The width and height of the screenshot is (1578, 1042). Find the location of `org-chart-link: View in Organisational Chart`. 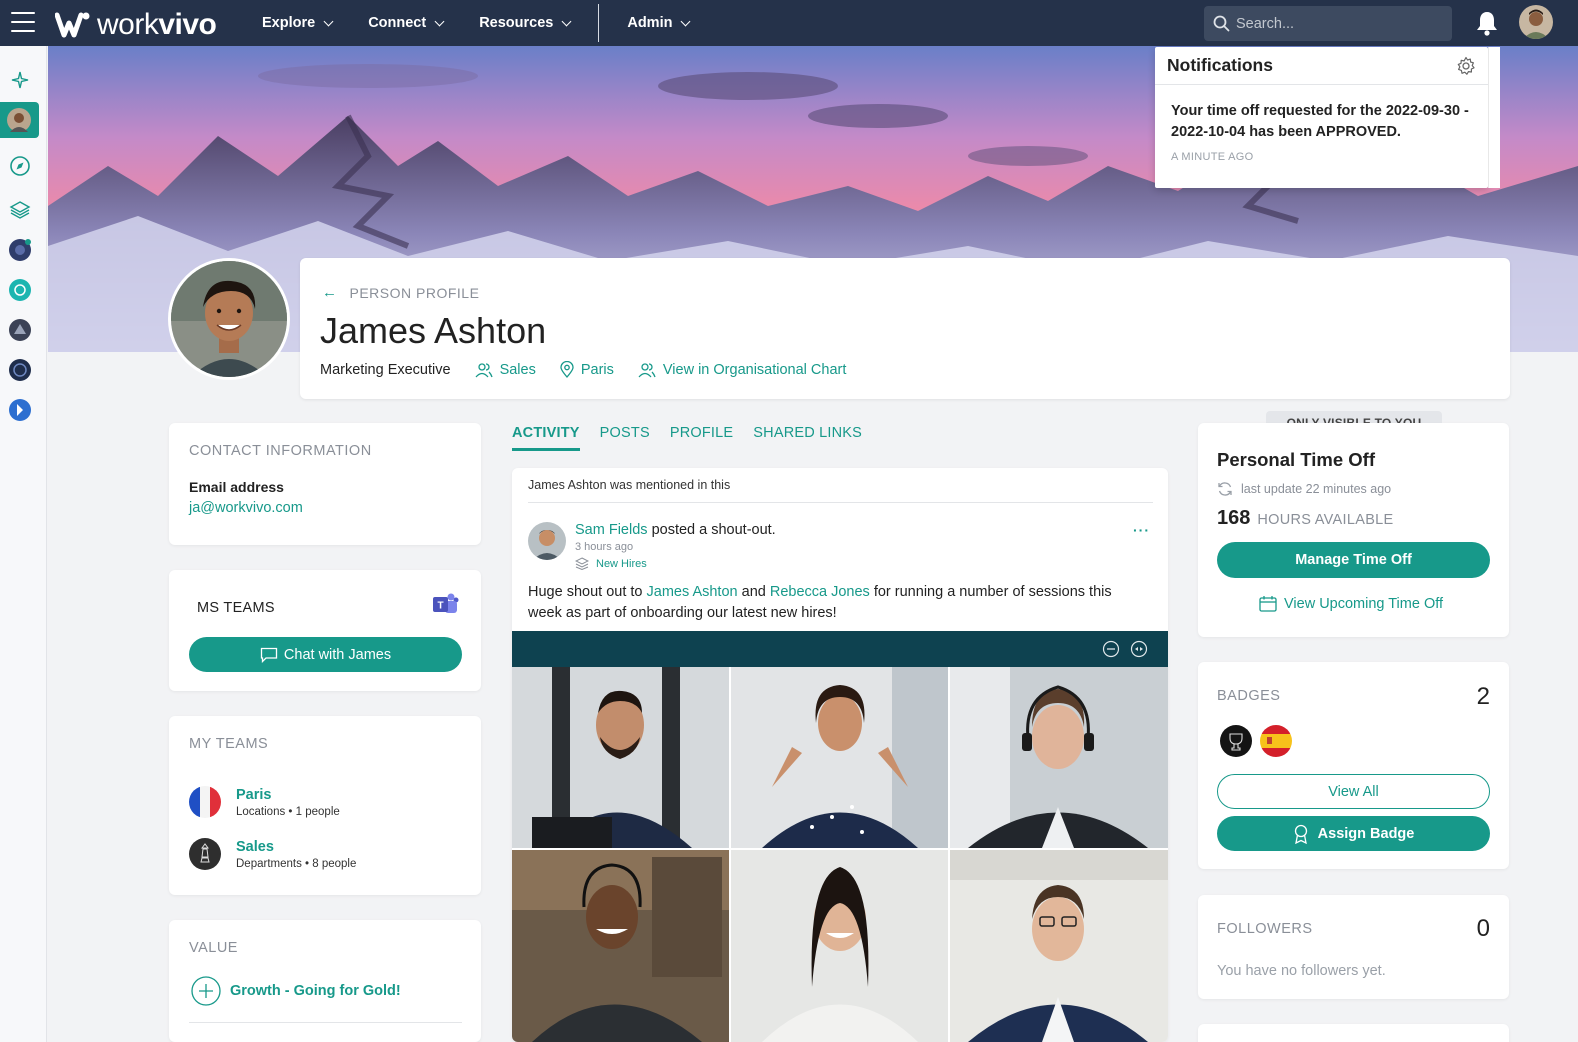

org-chart-link: View in Organisational Chart is located at coordinates (742, 370).